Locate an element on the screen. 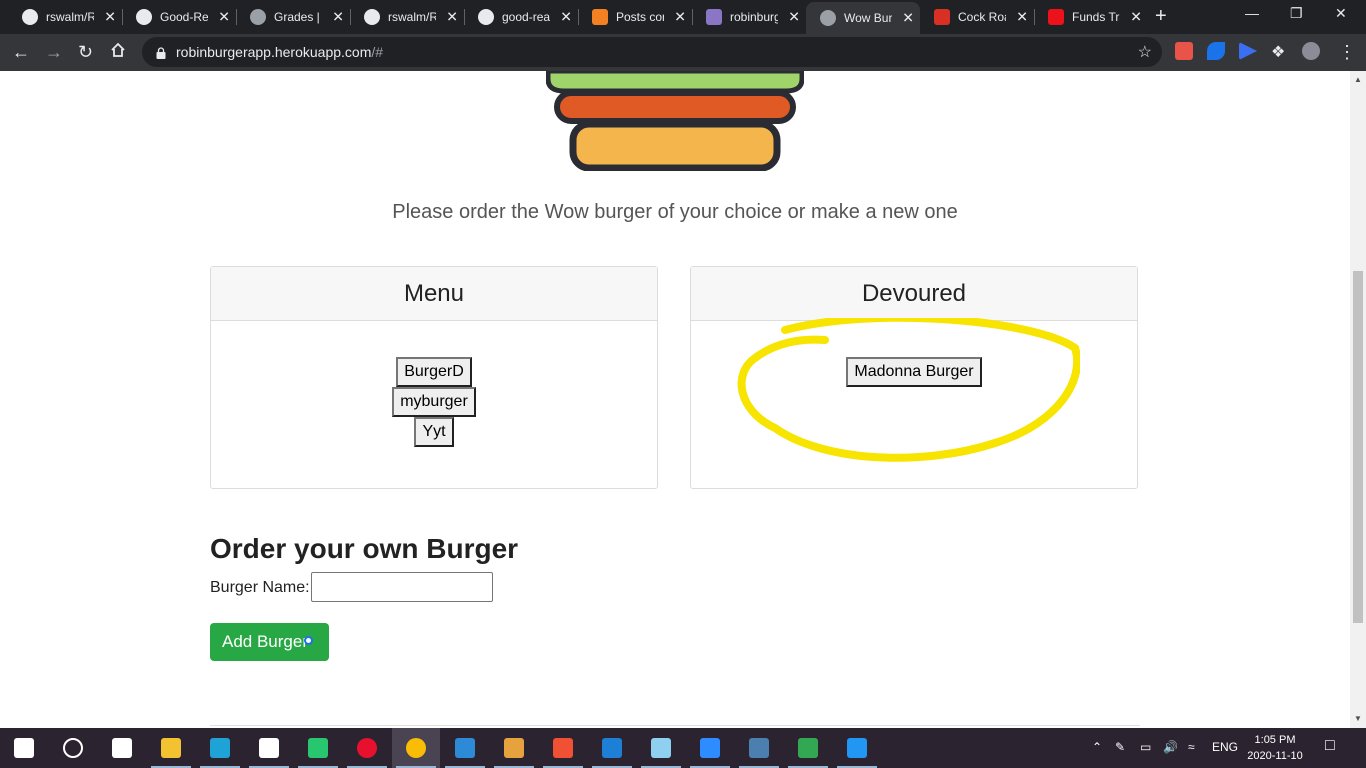 The height and width of the screenshot is (768, 1366). browser-tab: Cock Roa ✕ is located at coordinates (977, 17).